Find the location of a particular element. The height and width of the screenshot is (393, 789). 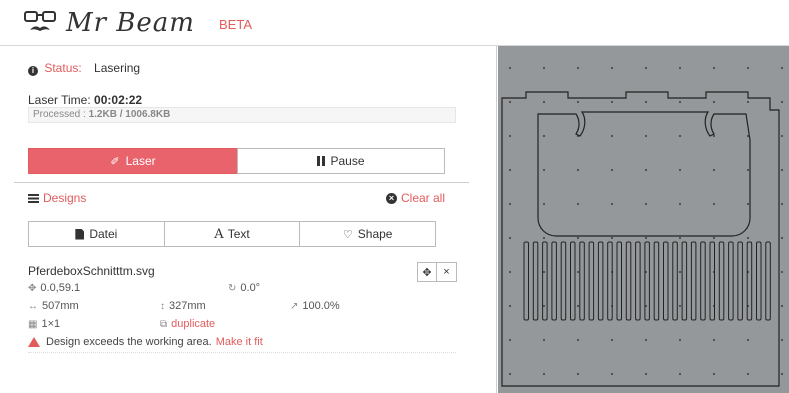

clear-all-label: Clear all is located at coordinates (423, 198).